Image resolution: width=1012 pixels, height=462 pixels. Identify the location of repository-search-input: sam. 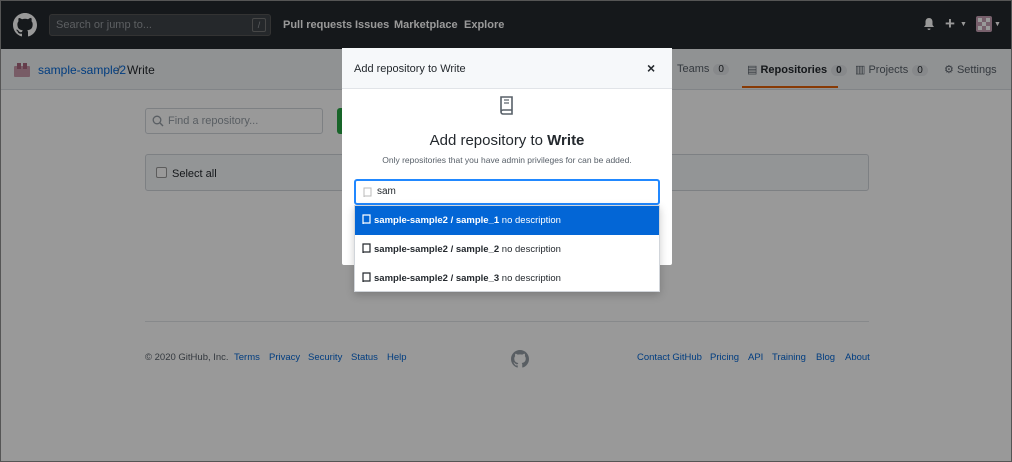
(507, 192).